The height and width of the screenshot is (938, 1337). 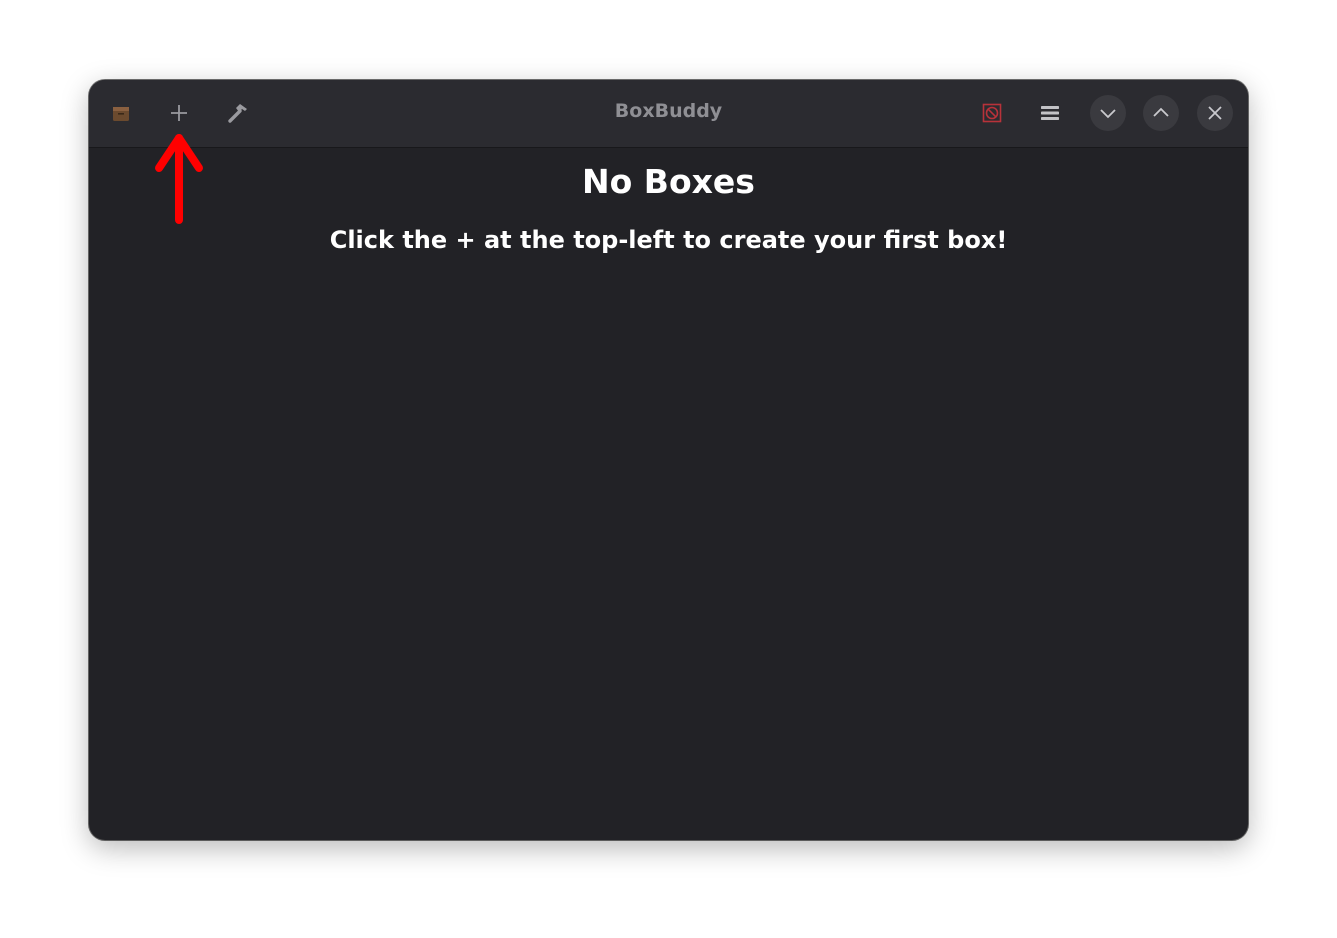 What do you see at coordinates (668, 111) in the screenshot?
I see `window-title: BoxBuddy` at bounding box center [668, 111].